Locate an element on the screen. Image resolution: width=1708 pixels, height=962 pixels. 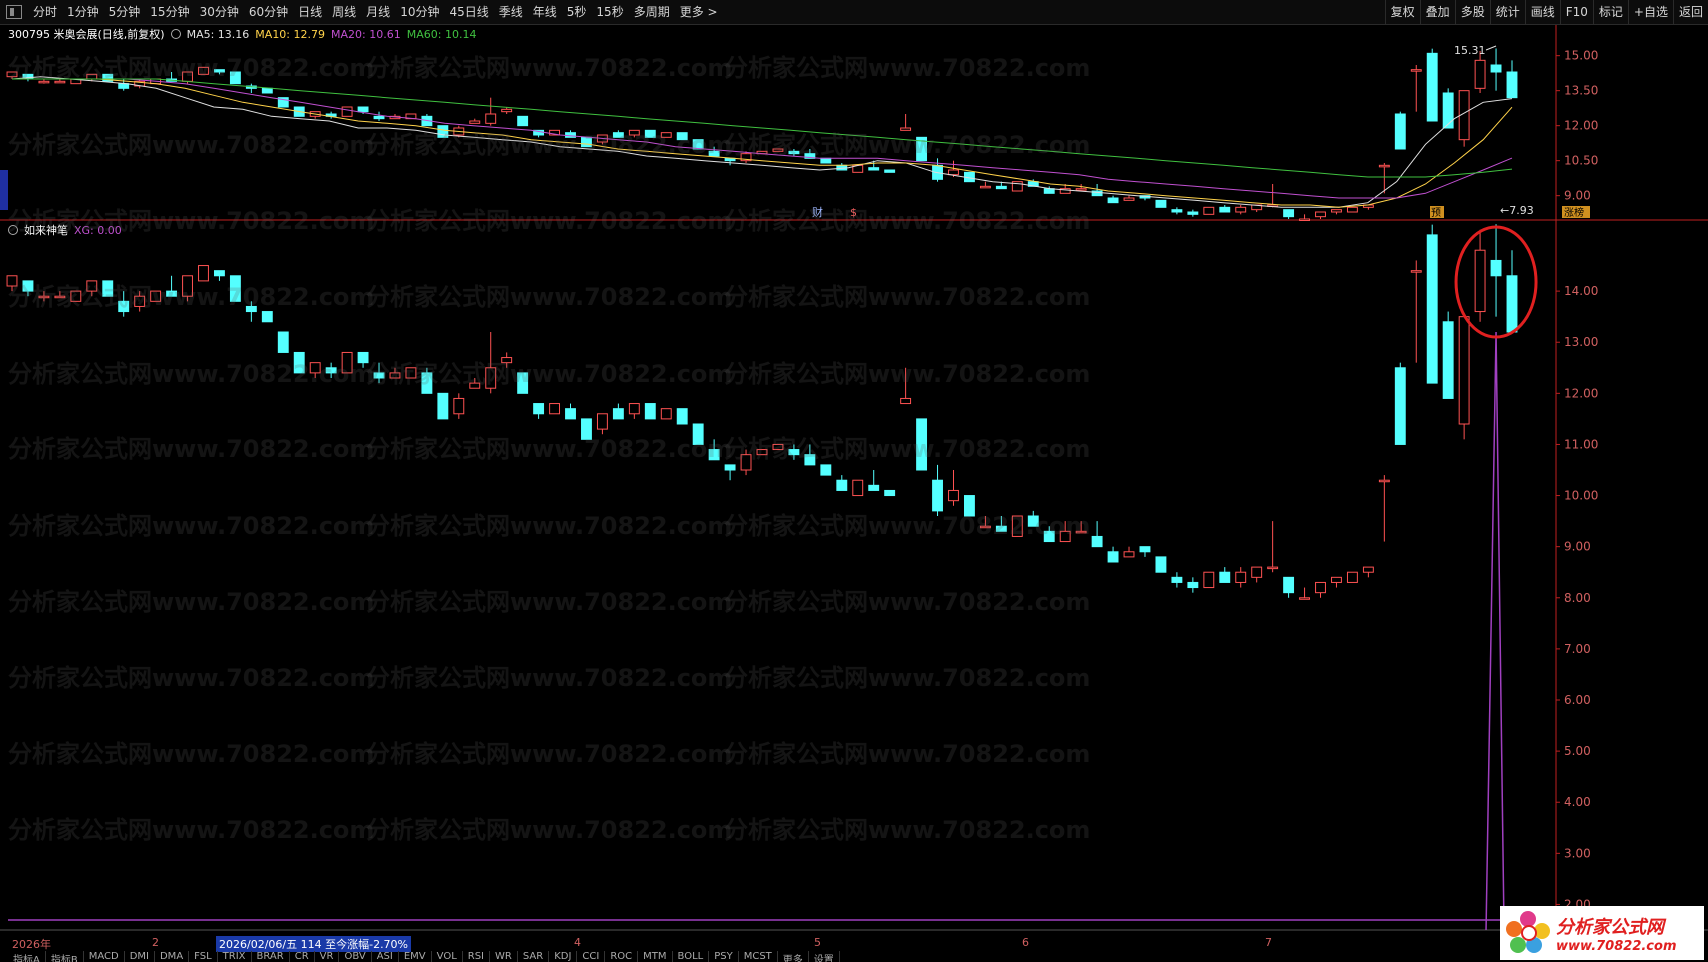
site-logo: 分析家公式网 www.70822.com is located at coordinates (1602, 933).